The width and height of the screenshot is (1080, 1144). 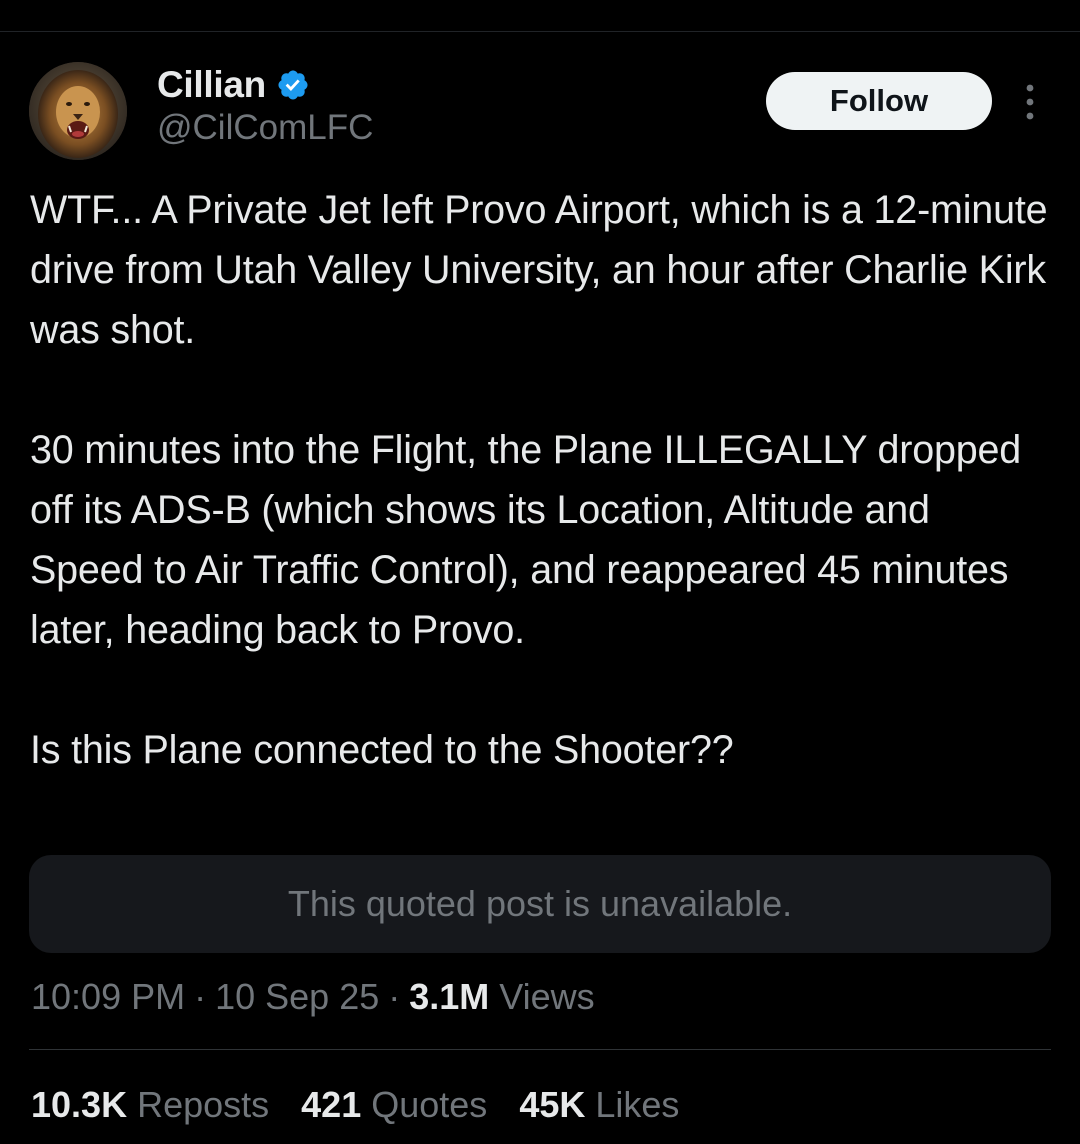 I want to click on views-count: 3.1M, so click(x=449, y=997).